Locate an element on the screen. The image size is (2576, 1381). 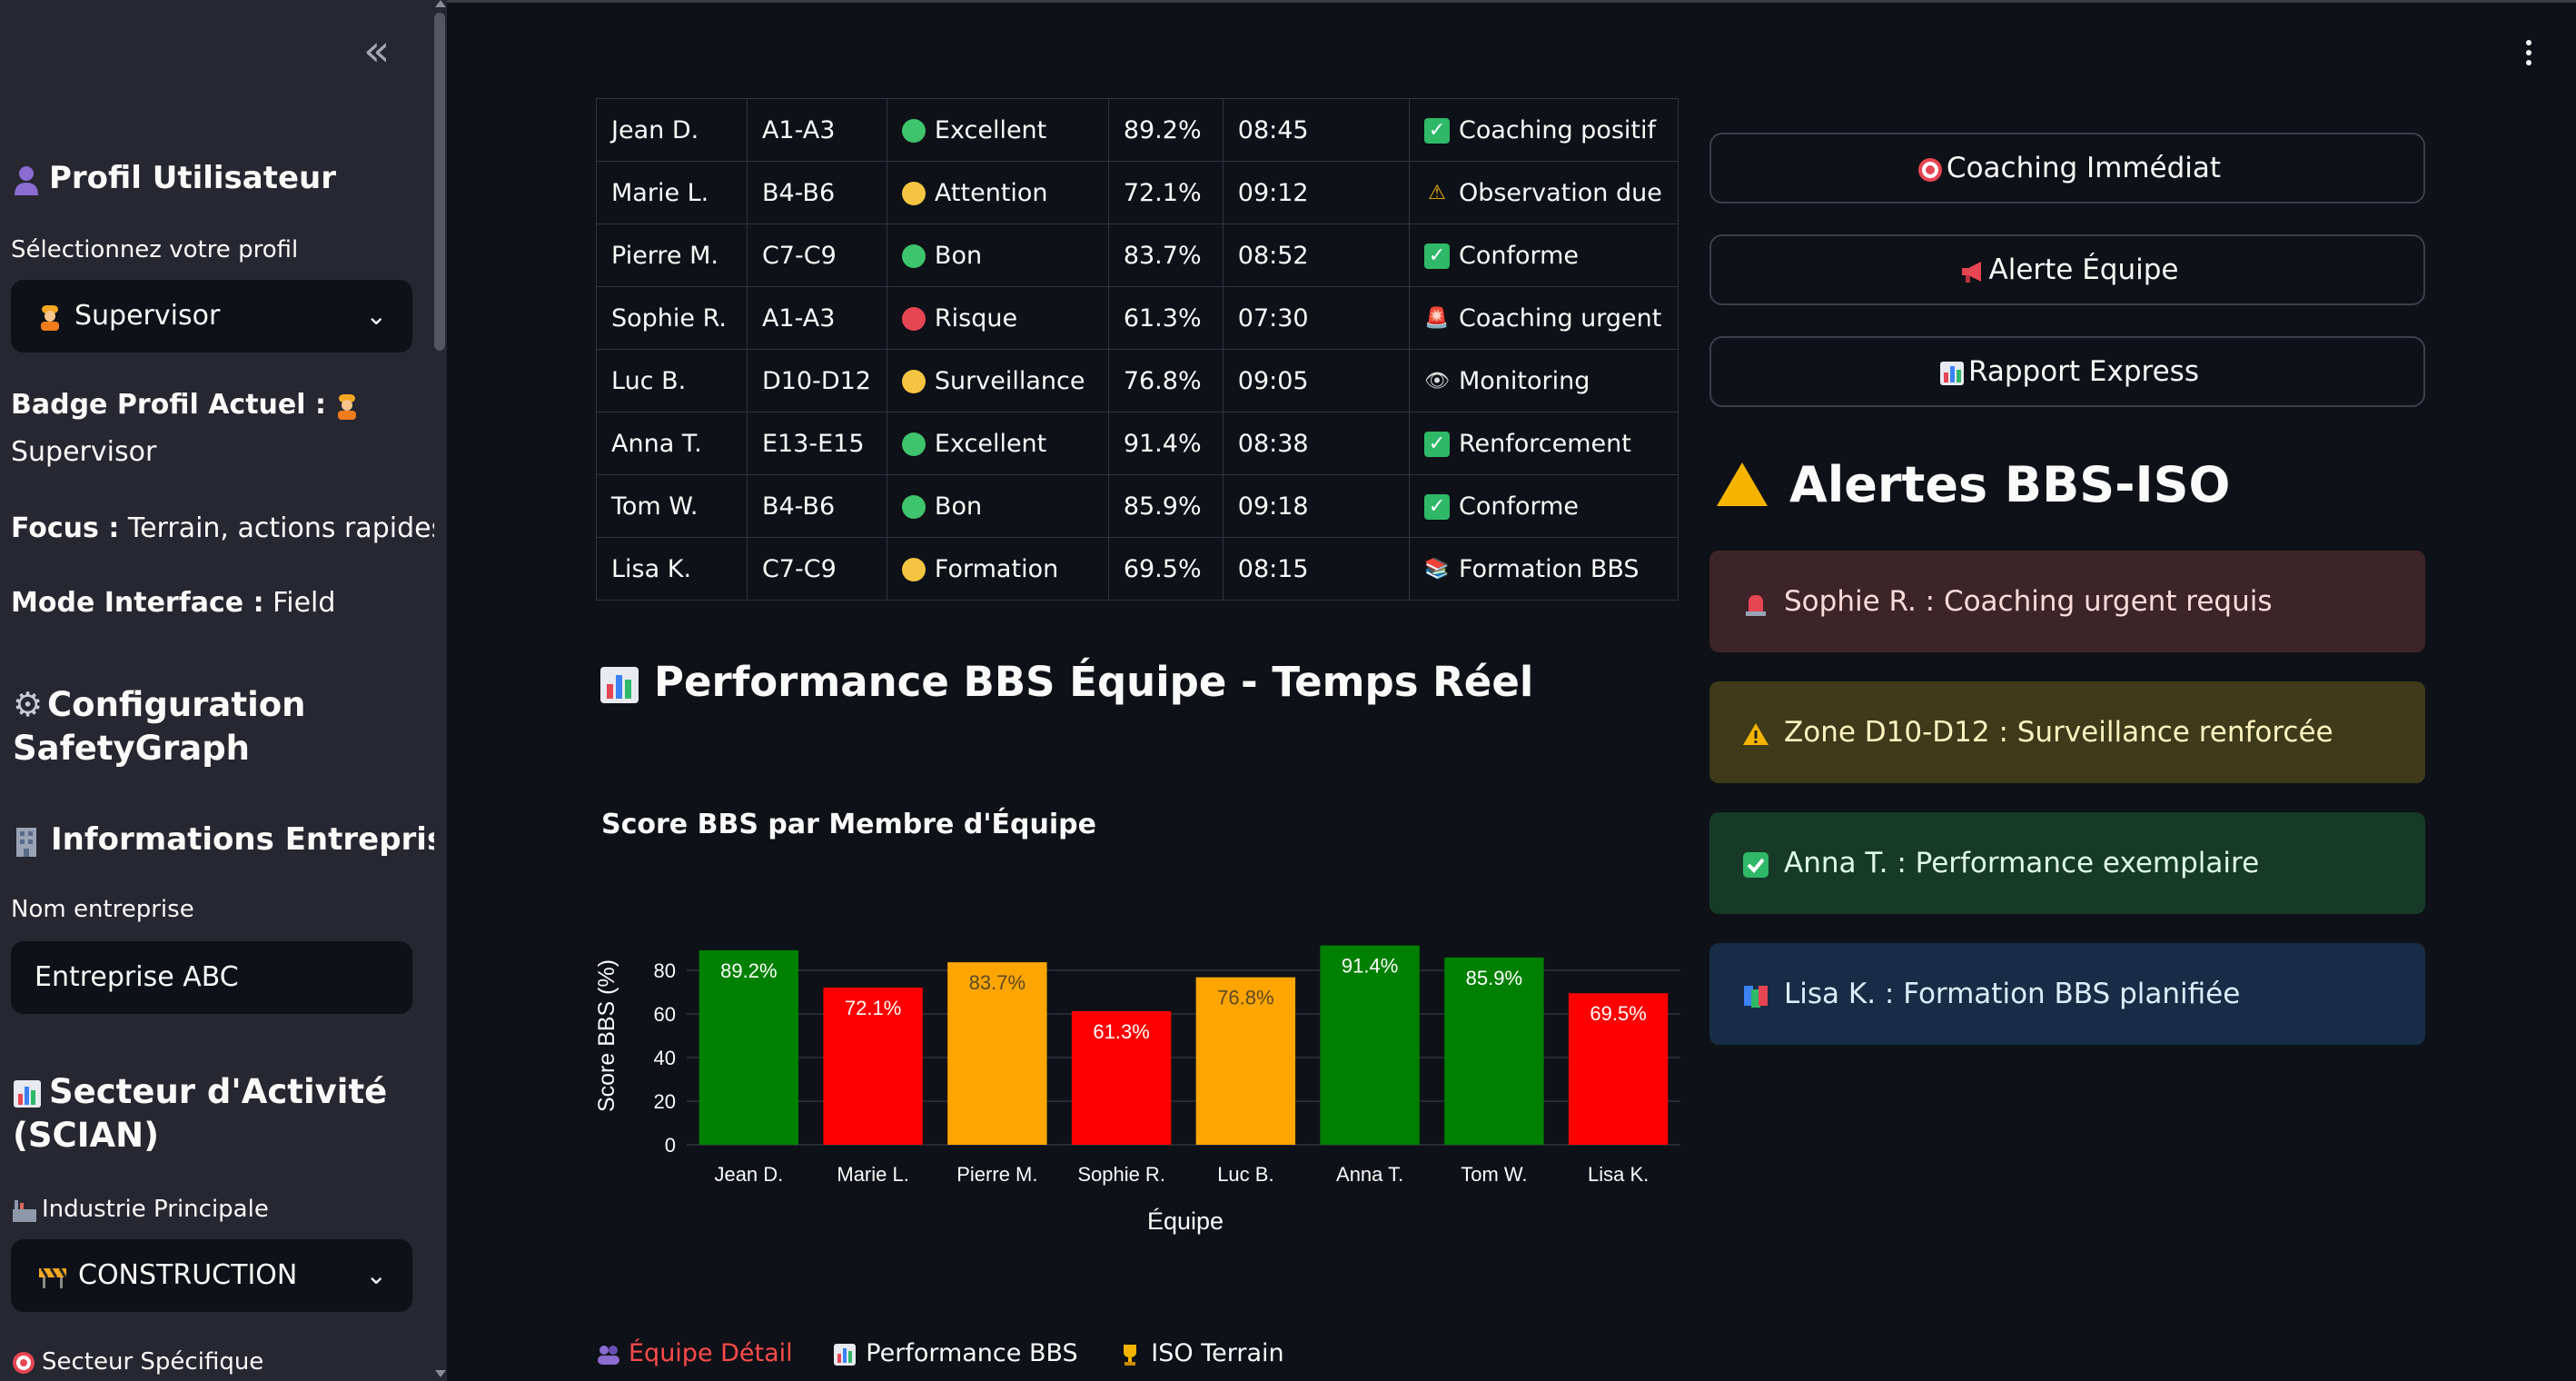
specific-sector-label: Secteur Spécifique is located at coordinates (137, 1362).